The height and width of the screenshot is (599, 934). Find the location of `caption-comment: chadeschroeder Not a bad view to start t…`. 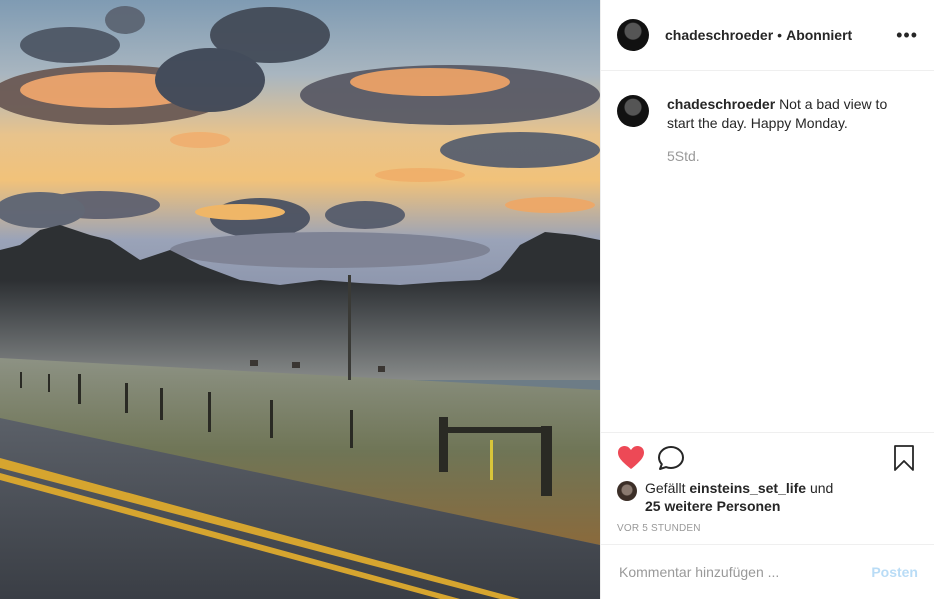

caption-comment: chadeschroeder Not a bad view to start t… is located at coordinates (767, 130).